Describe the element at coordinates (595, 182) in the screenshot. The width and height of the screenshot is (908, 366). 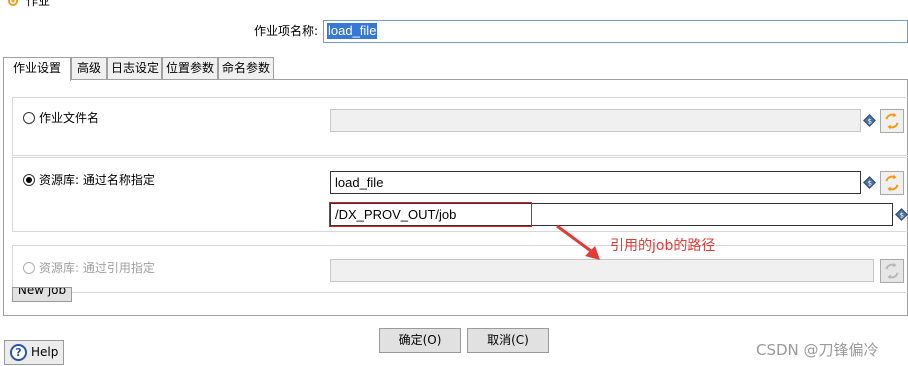
I see `repo-job-name-input: load_file` at that location.